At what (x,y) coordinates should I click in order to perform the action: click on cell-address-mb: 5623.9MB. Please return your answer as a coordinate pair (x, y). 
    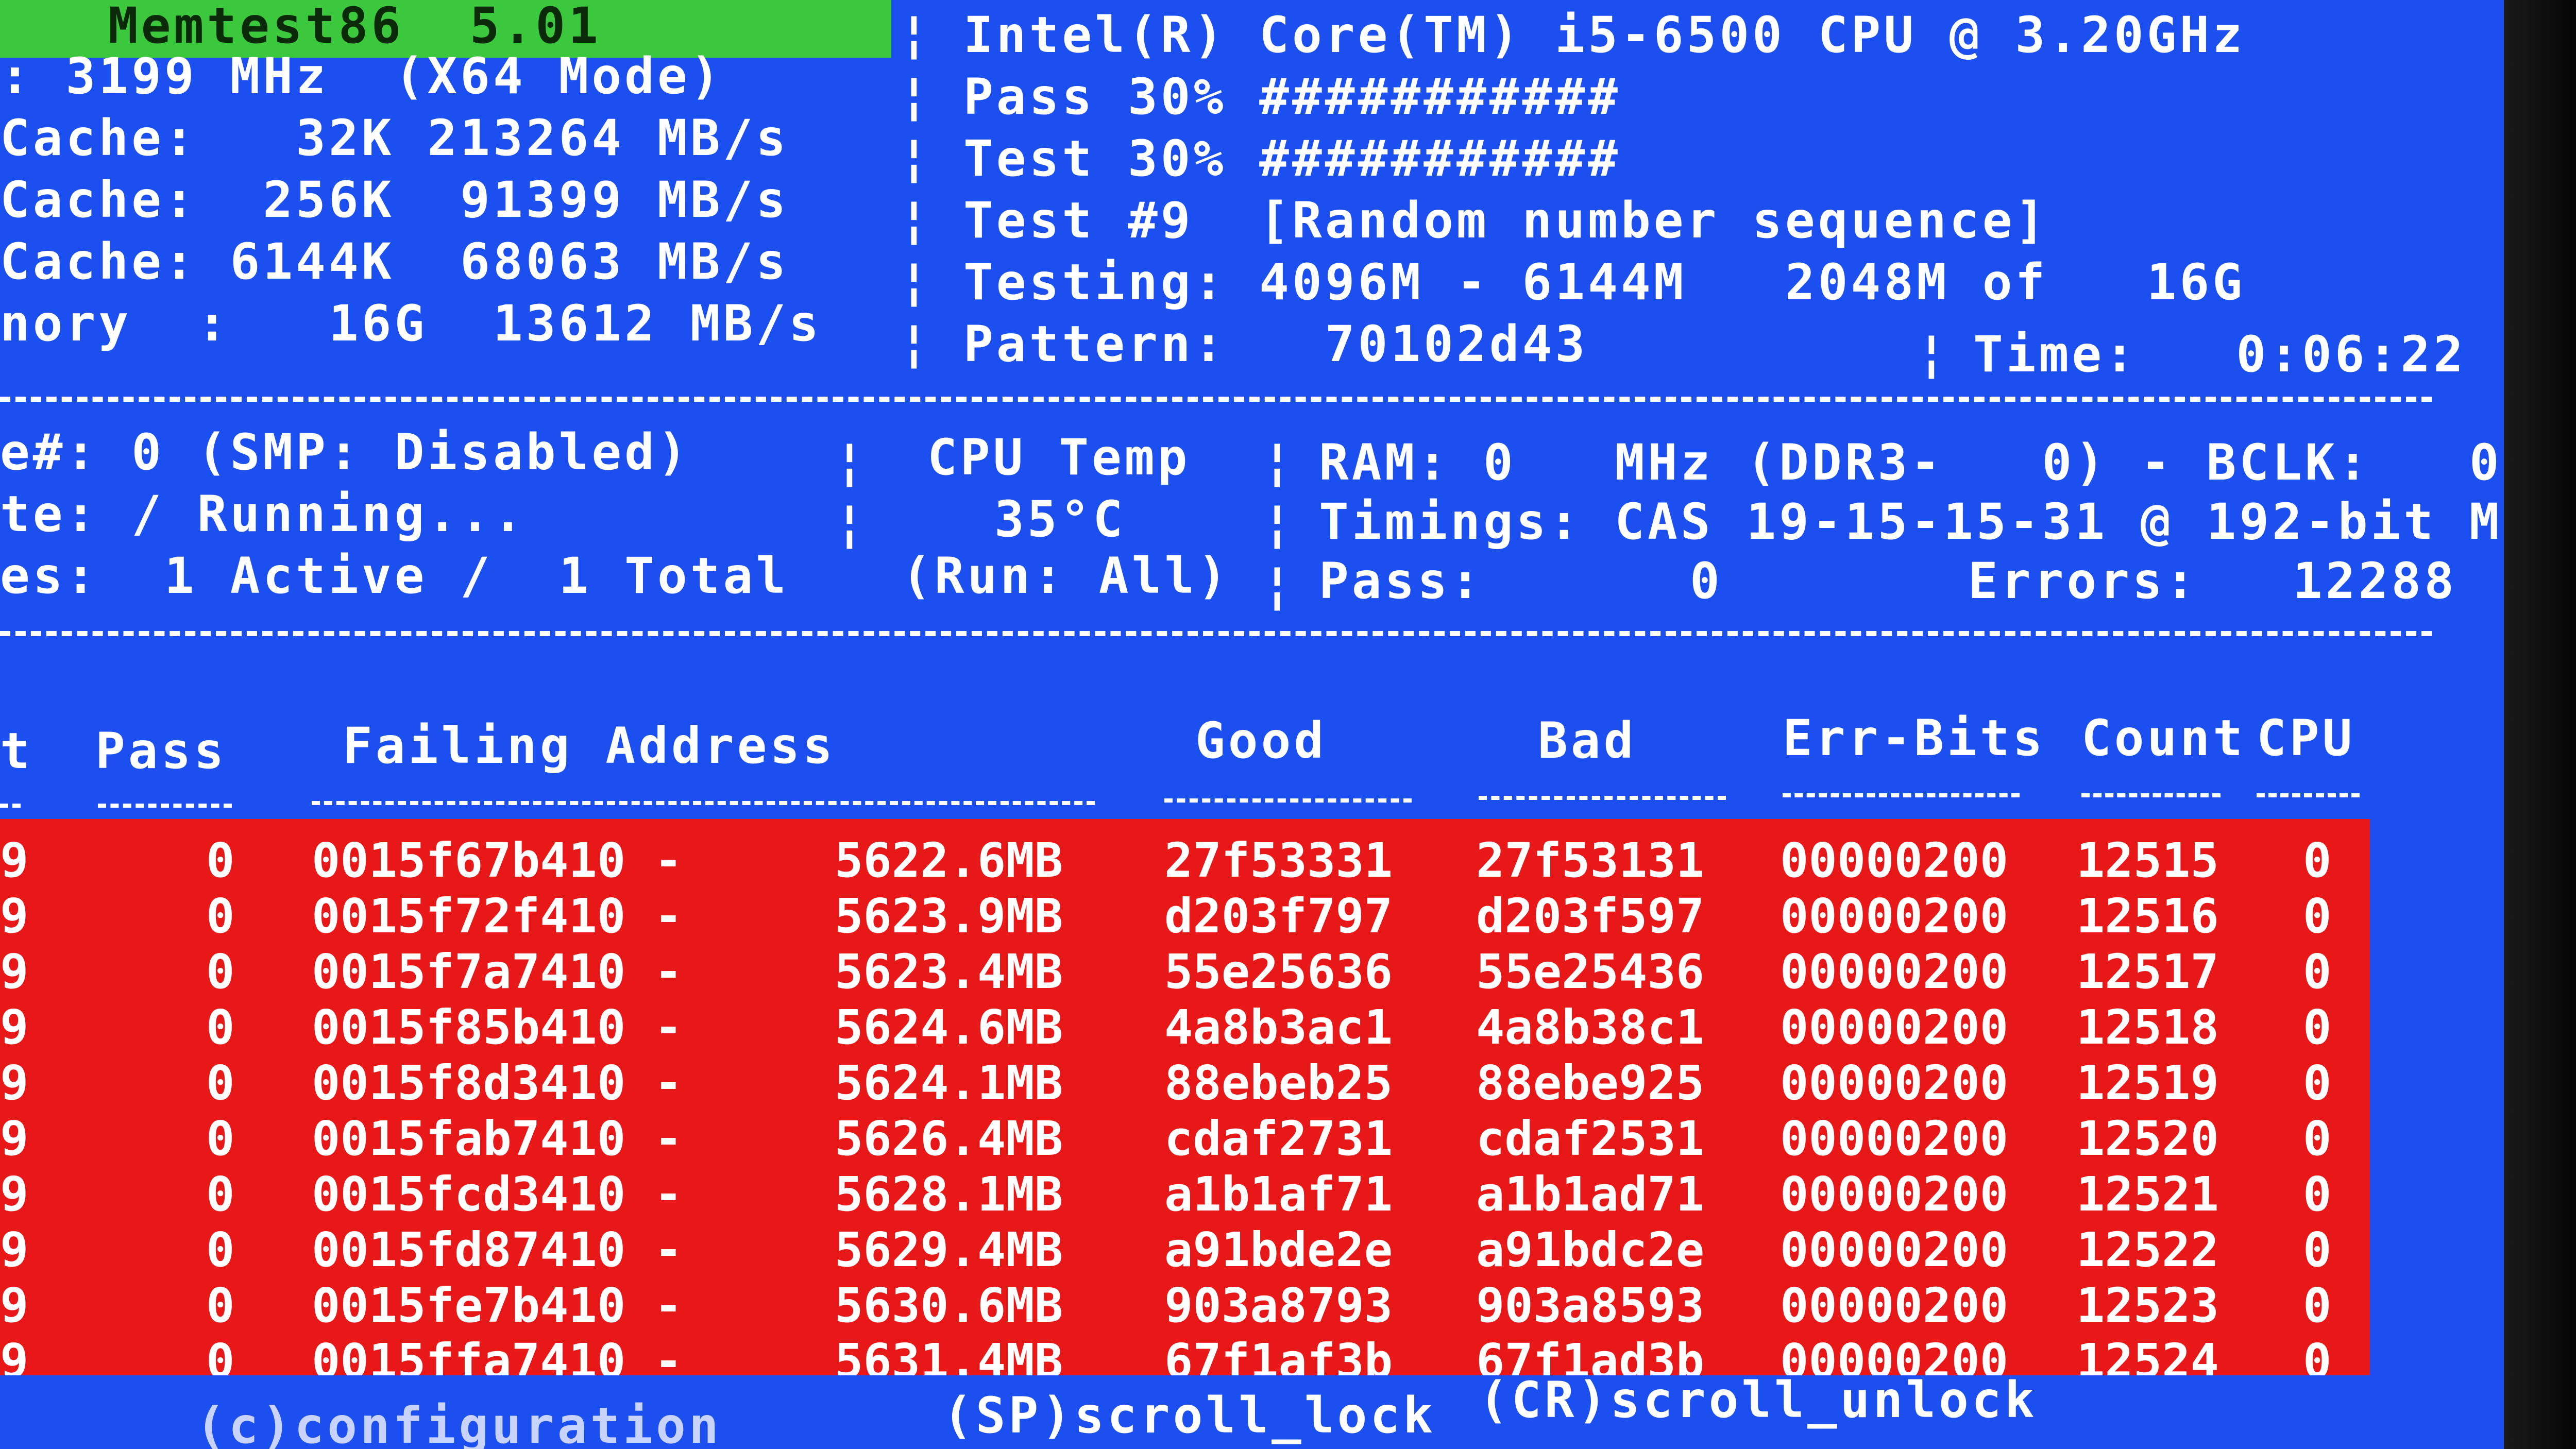
    Looking at the image, I should click on (949, 917).